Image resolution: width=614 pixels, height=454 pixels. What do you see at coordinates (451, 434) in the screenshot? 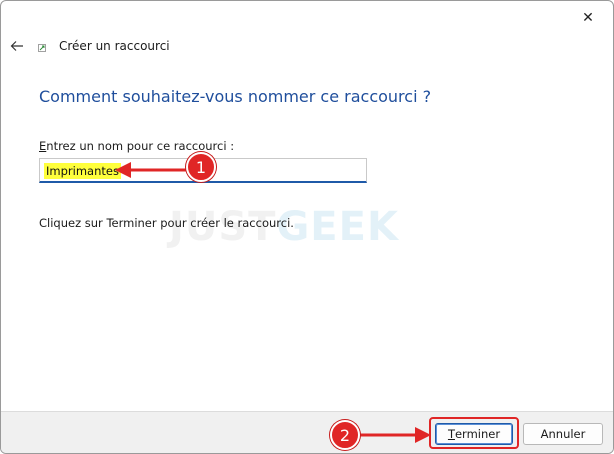
I see `terminer-accelerator: T` at bounding box center [451, 434].